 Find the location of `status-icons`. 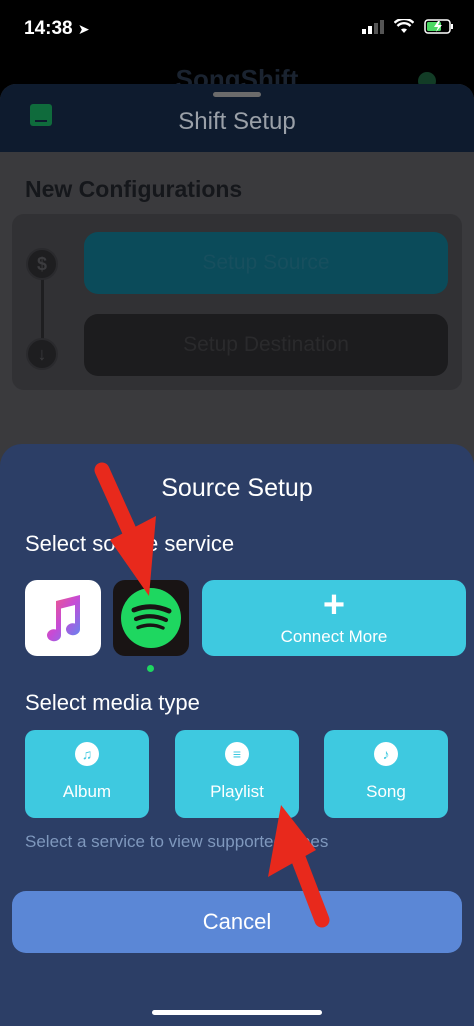

status-icons is located at coordinates (408, 26).